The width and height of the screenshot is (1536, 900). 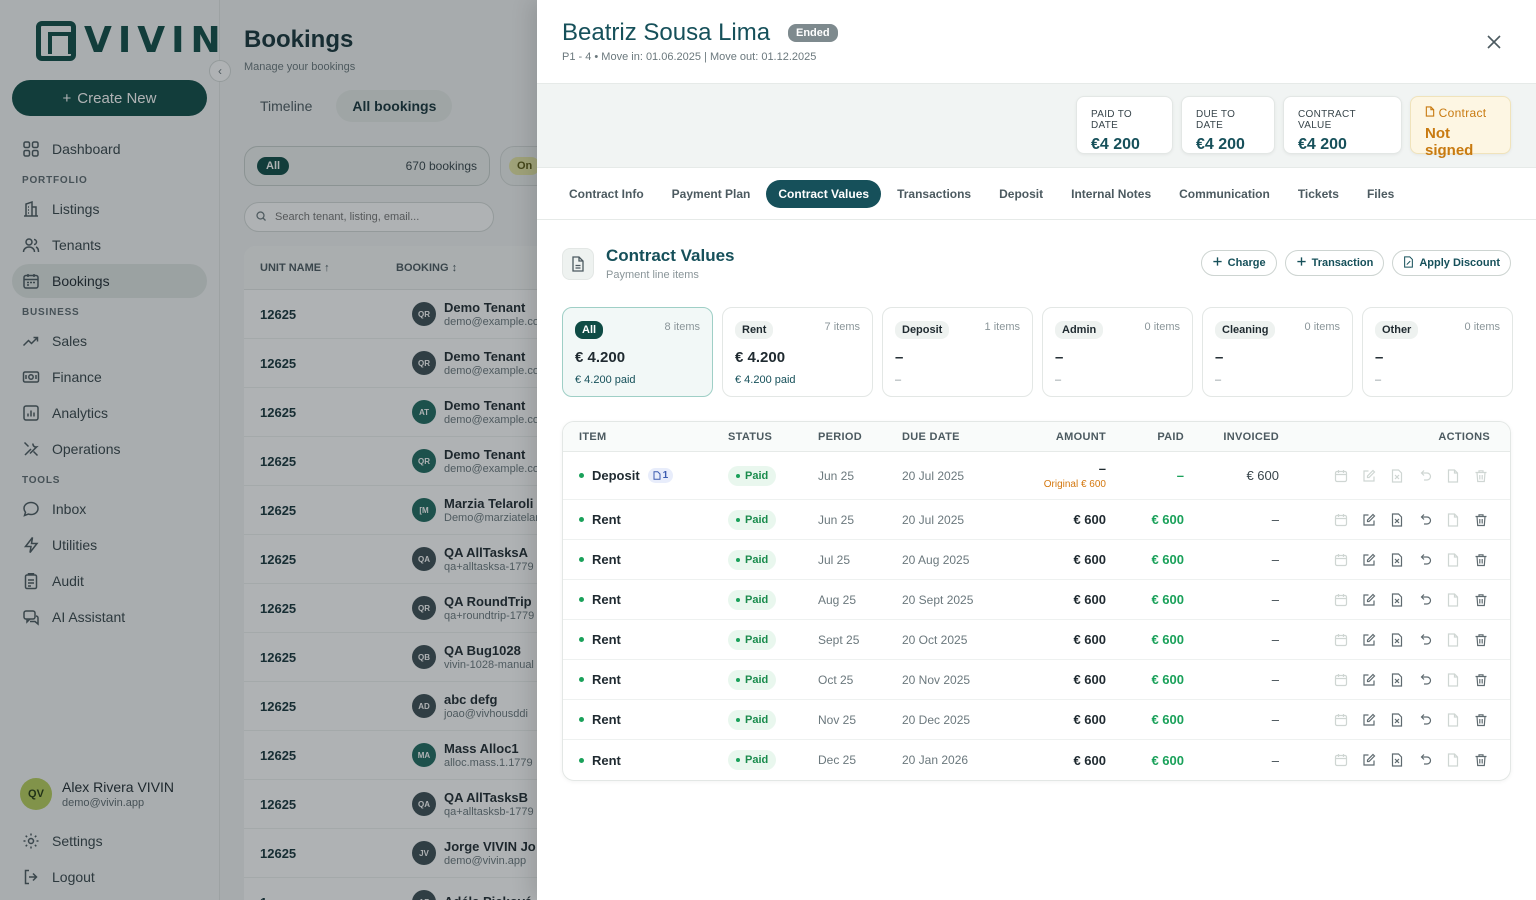 I want to click on category-count: 1 items, so click(x=1002, y=327).